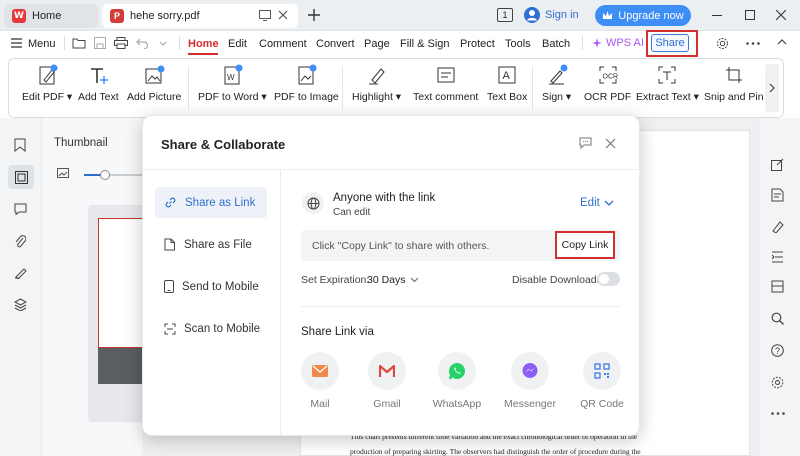 This screenshot has height=456, width=800. I want to click on wps-ai-label: WPS AI, so click(625, 43).